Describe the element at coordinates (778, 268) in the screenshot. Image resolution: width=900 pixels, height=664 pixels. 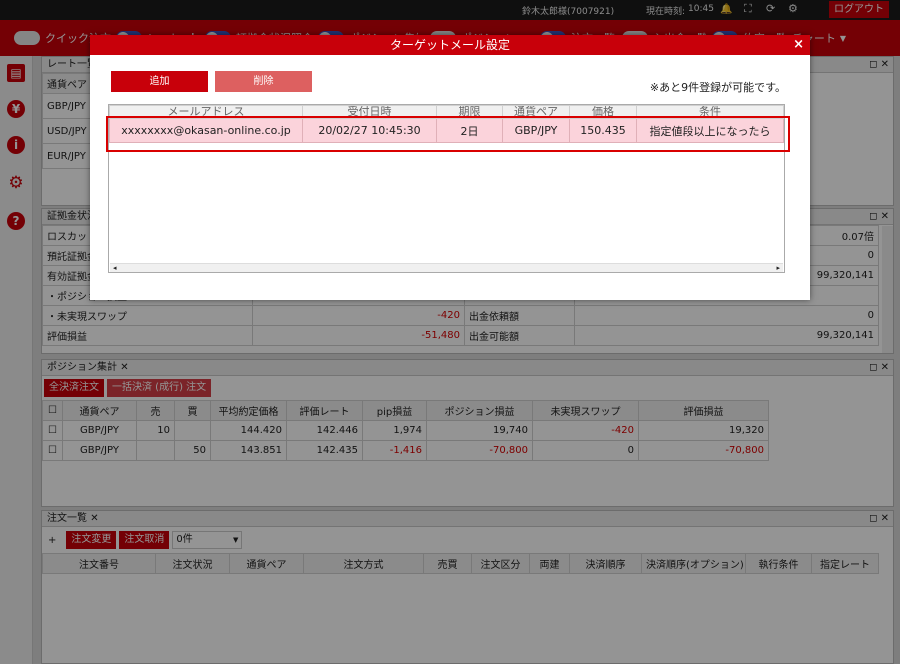
I see `scroll-right-icon: ▸` at that location.